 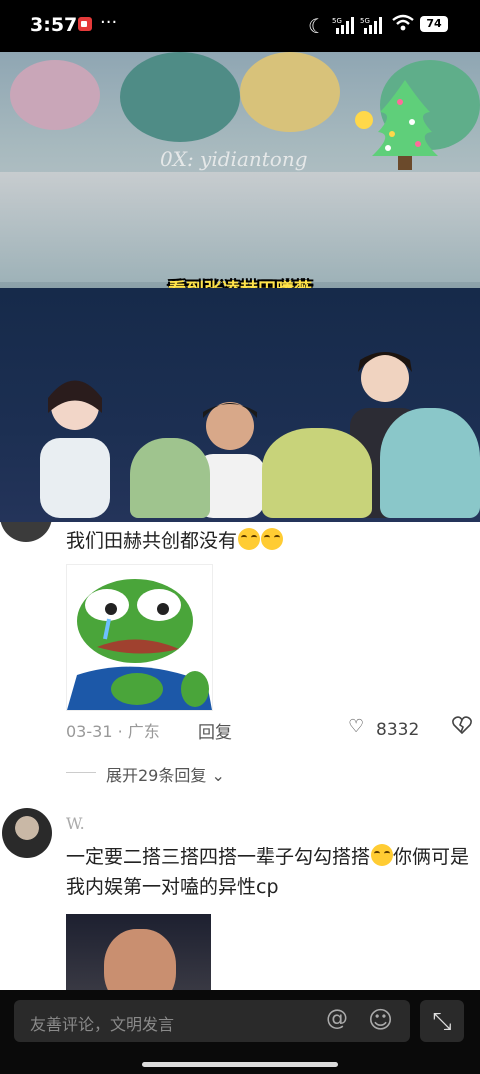 I want to click on home-indicator, so click(x=240, y=1064).